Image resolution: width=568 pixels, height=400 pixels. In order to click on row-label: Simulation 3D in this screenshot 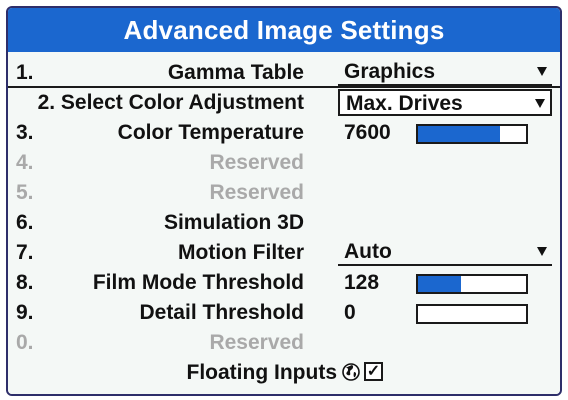, I will do `click(233, 222)`.